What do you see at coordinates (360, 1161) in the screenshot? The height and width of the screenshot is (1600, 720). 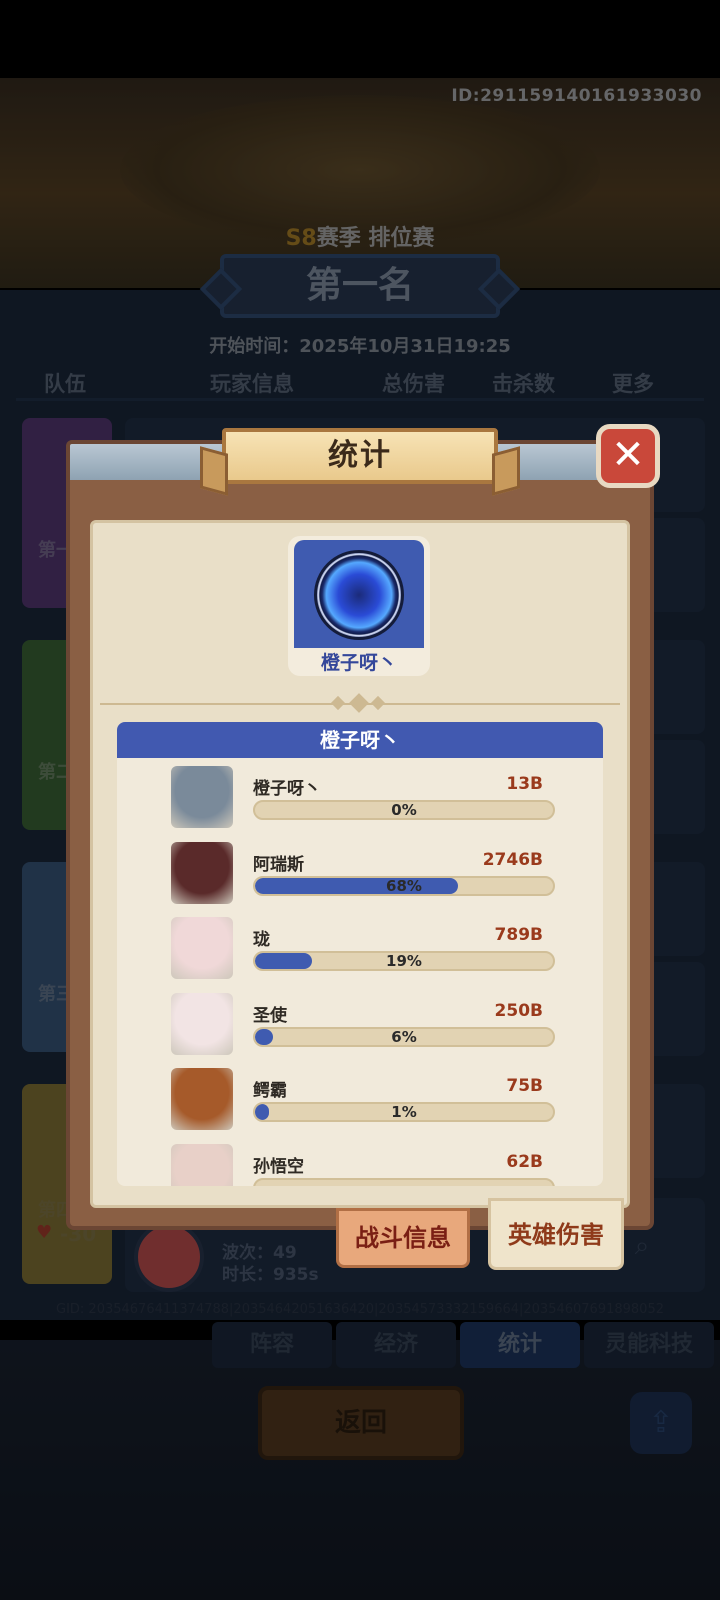 I see `list-item: 孙悟空 62B` at bounding box center [360, 1161].